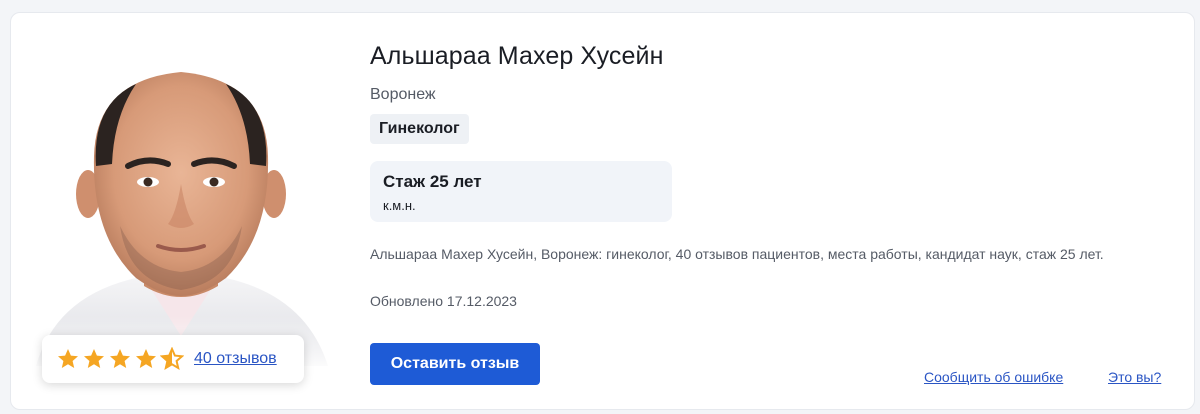  What do you see at coordinates (443, 301) in the screenshot?
I see `updated-date: Обновлено 17.12.2023` at bounding box center [443, 301].